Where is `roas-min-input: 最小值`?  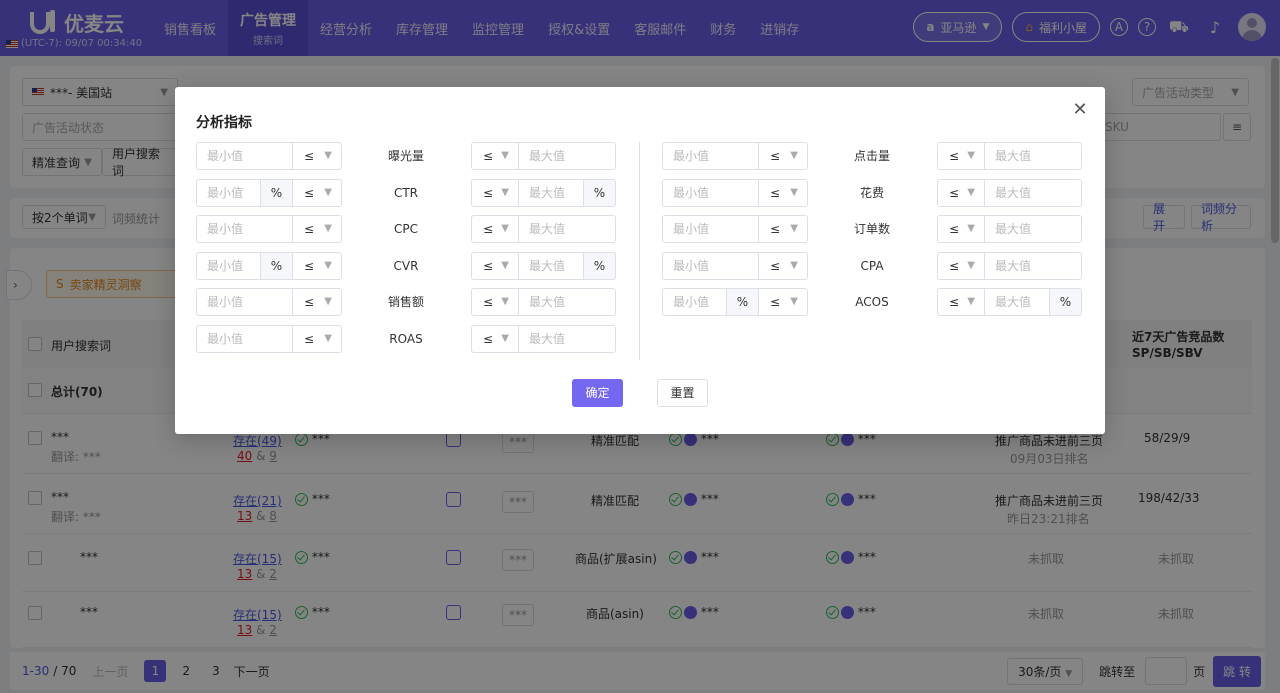 roas-min-input: 最小值 is located at coordinates (244, 339).